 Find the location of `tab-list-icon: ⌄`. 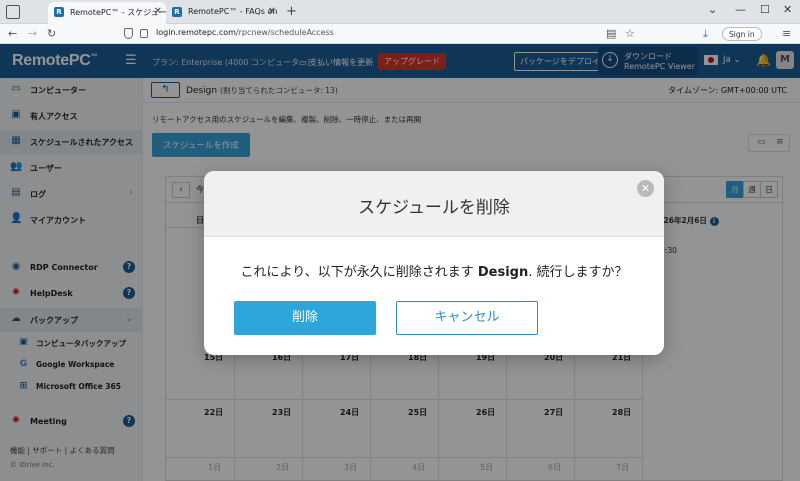

tab-list-icon: ⌄ is located at coordinates (712, 9).